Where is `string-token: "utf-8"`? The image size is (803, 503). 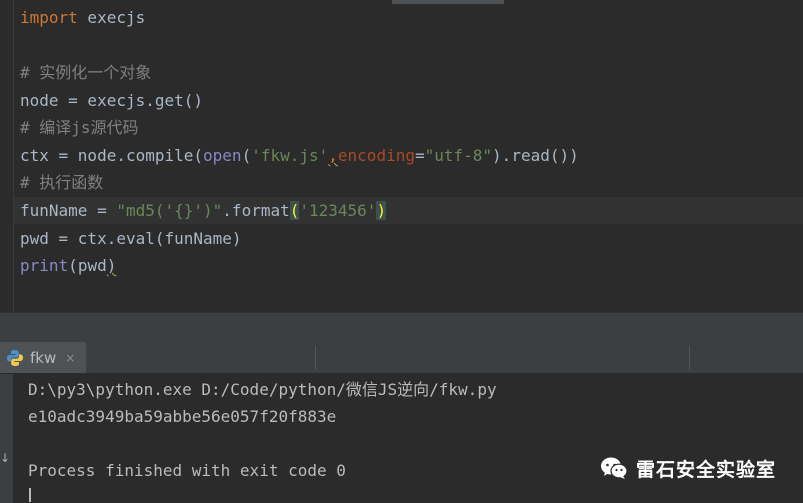
string-token: "utf-8" is located at coordinates (458, 155).